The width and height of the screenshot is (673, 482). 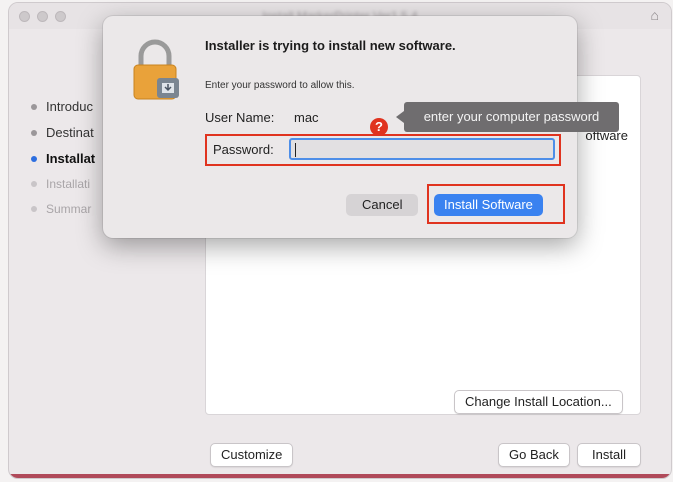 What do you see at coordinates (379, 127) in the screenshot?
I see `help-question-icon: ?` at bounding box center [379, 127].